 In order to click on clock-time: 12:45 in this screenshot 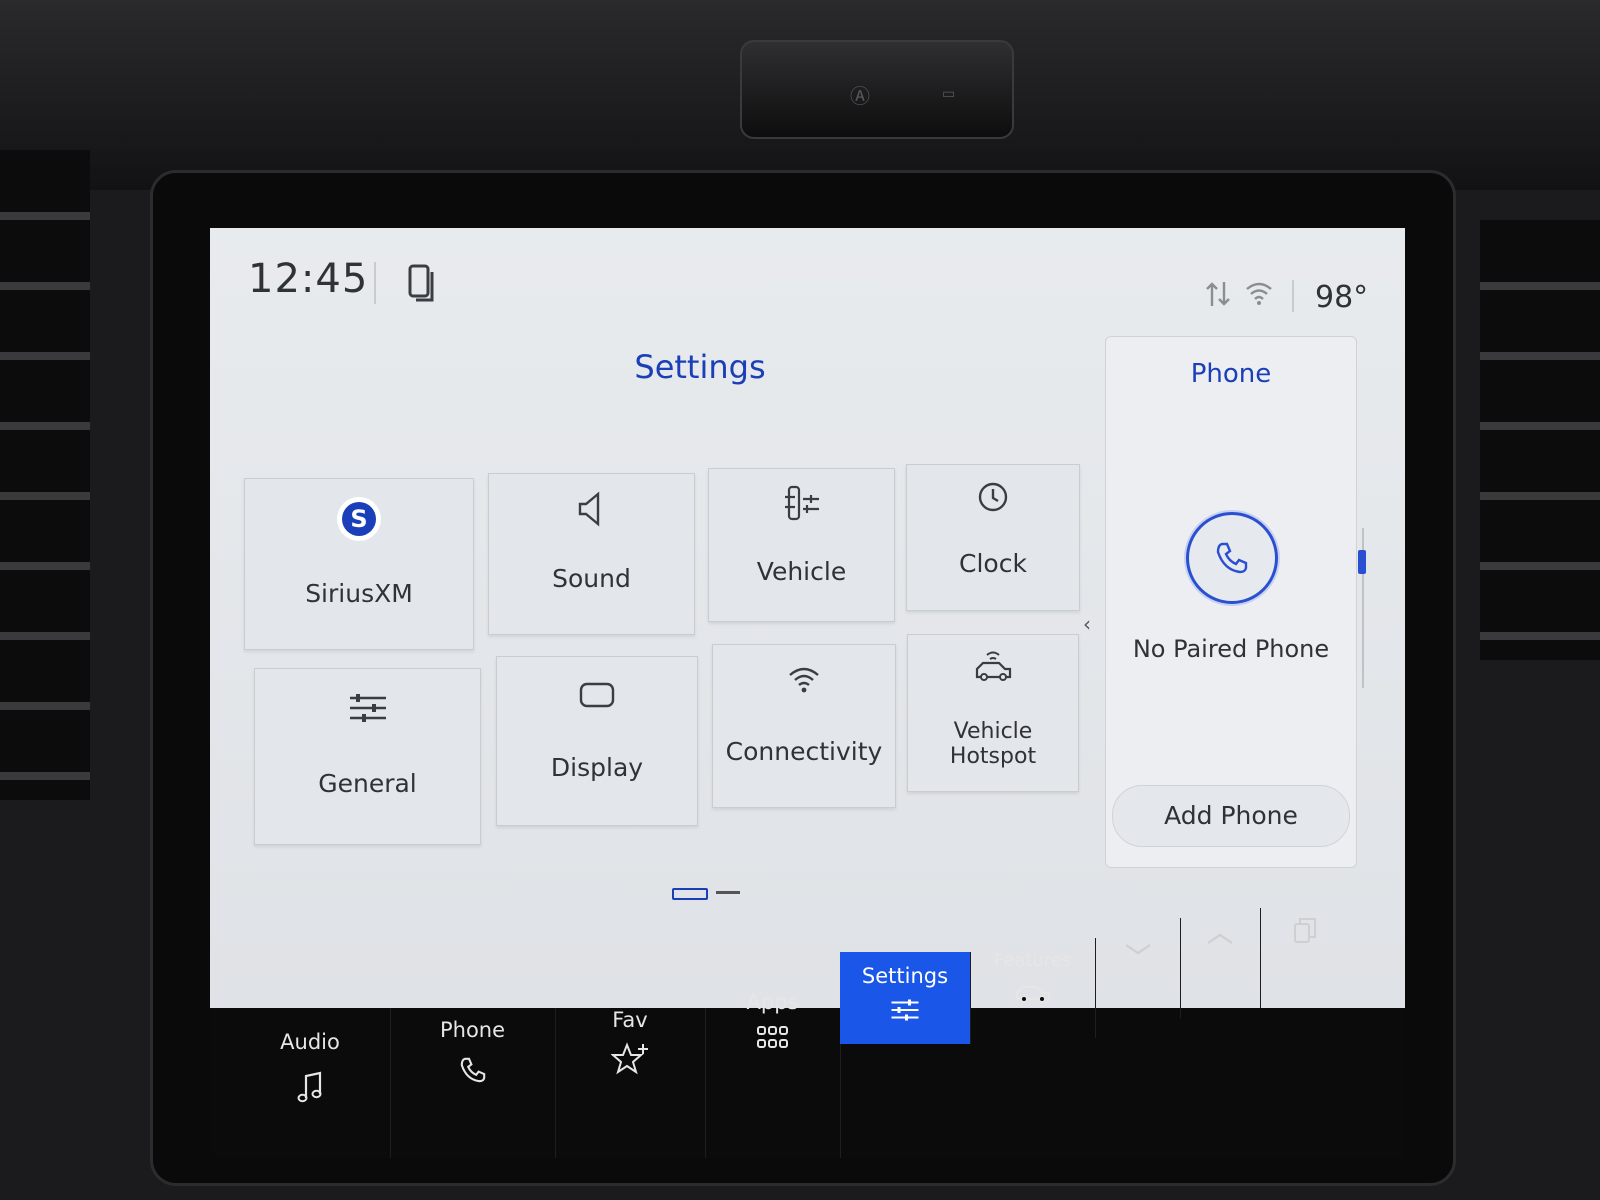, I will do `click(308, 279)`.